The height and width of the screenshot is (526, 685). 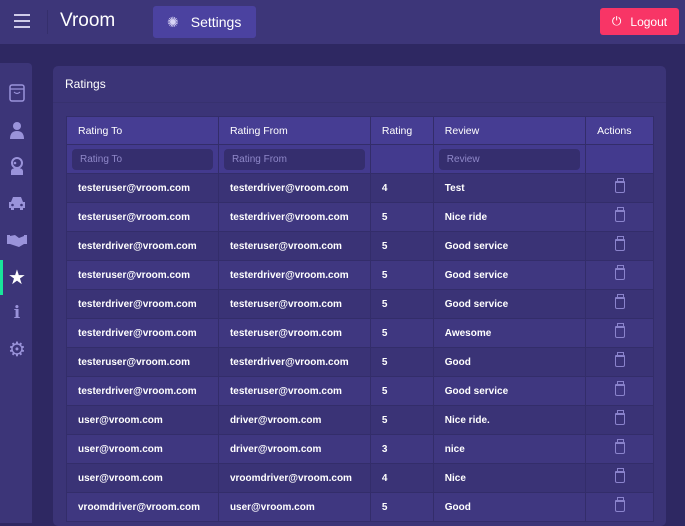 I want to click on column-header-actions: Actions, so click(x=619, y=130).